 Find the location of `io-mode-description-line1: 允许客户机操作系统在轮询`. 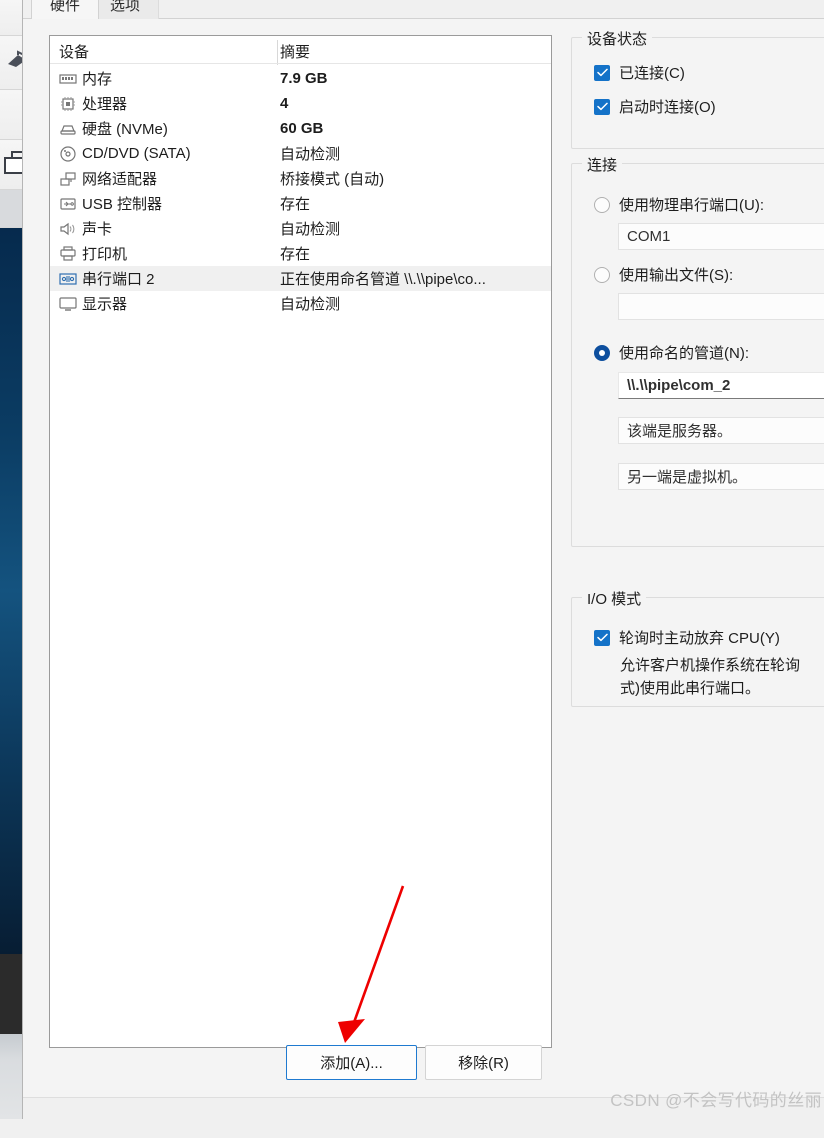

io-mode-description-line1: 允许客户机操作系统在轮询 is located at coordinates (710, 665).